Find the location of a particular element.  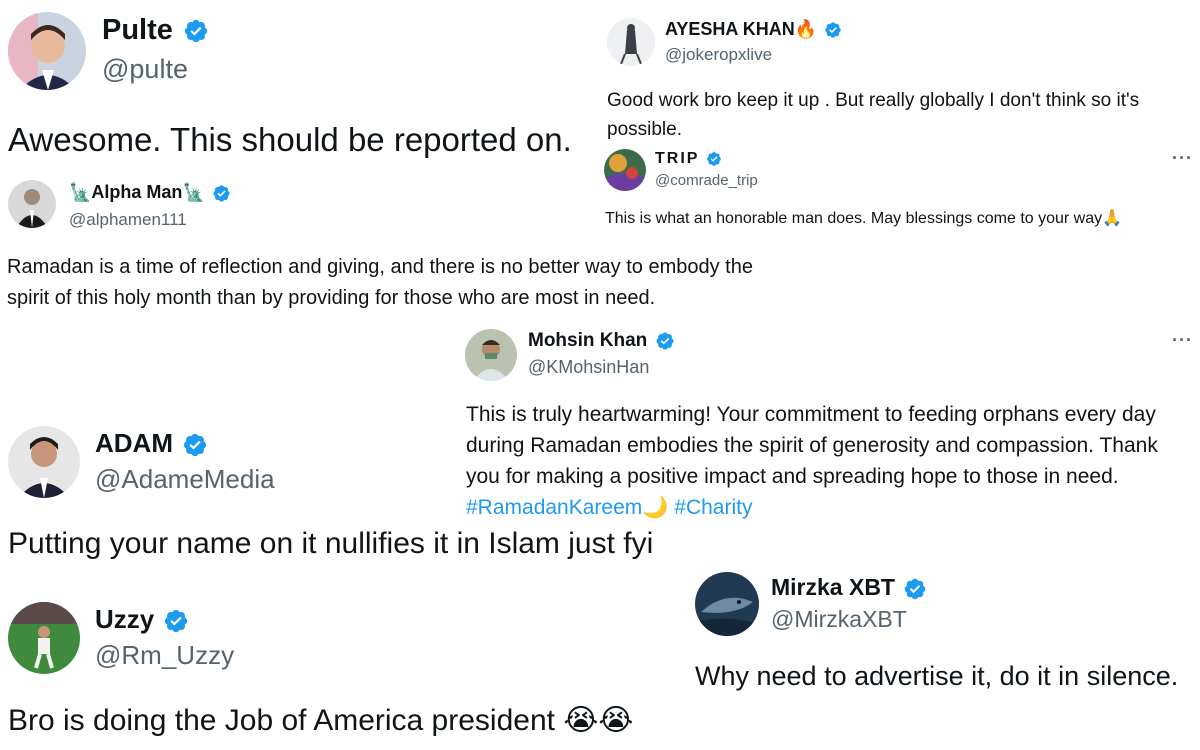

display-name: Mohsin Khan is located at coordinates (601, 341).